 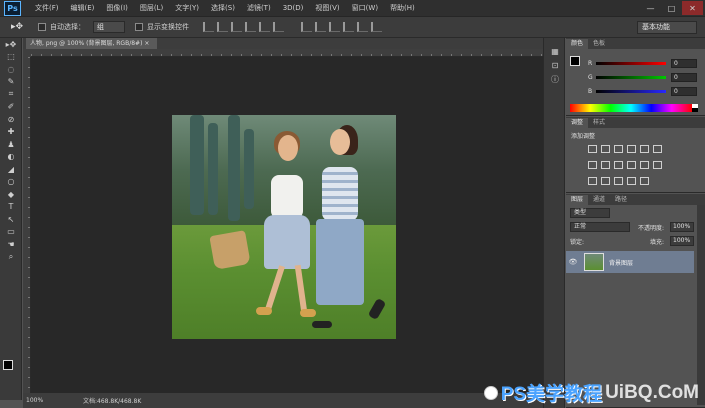 What do you see at coordinates (692, 8) in the screenshot?
I see `close-button: ✕` at bounding box center [692, 8].